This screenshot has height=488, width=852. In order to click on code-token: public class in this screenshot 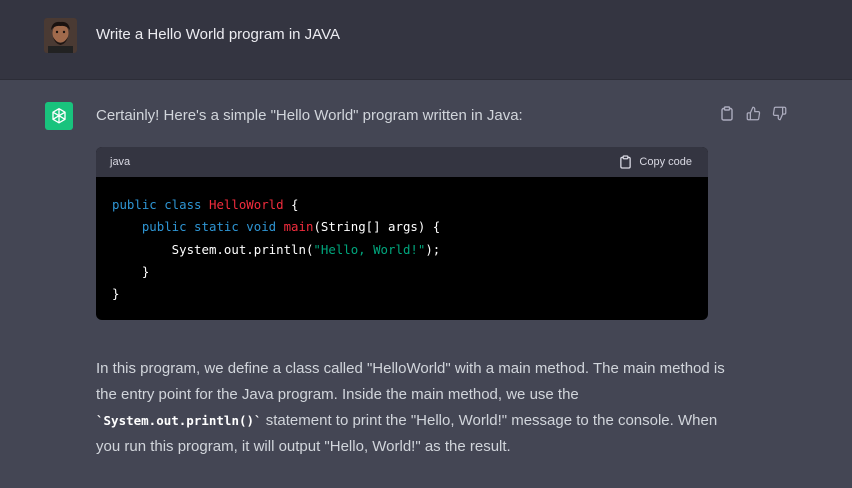, I will do `click(160, 204)`.